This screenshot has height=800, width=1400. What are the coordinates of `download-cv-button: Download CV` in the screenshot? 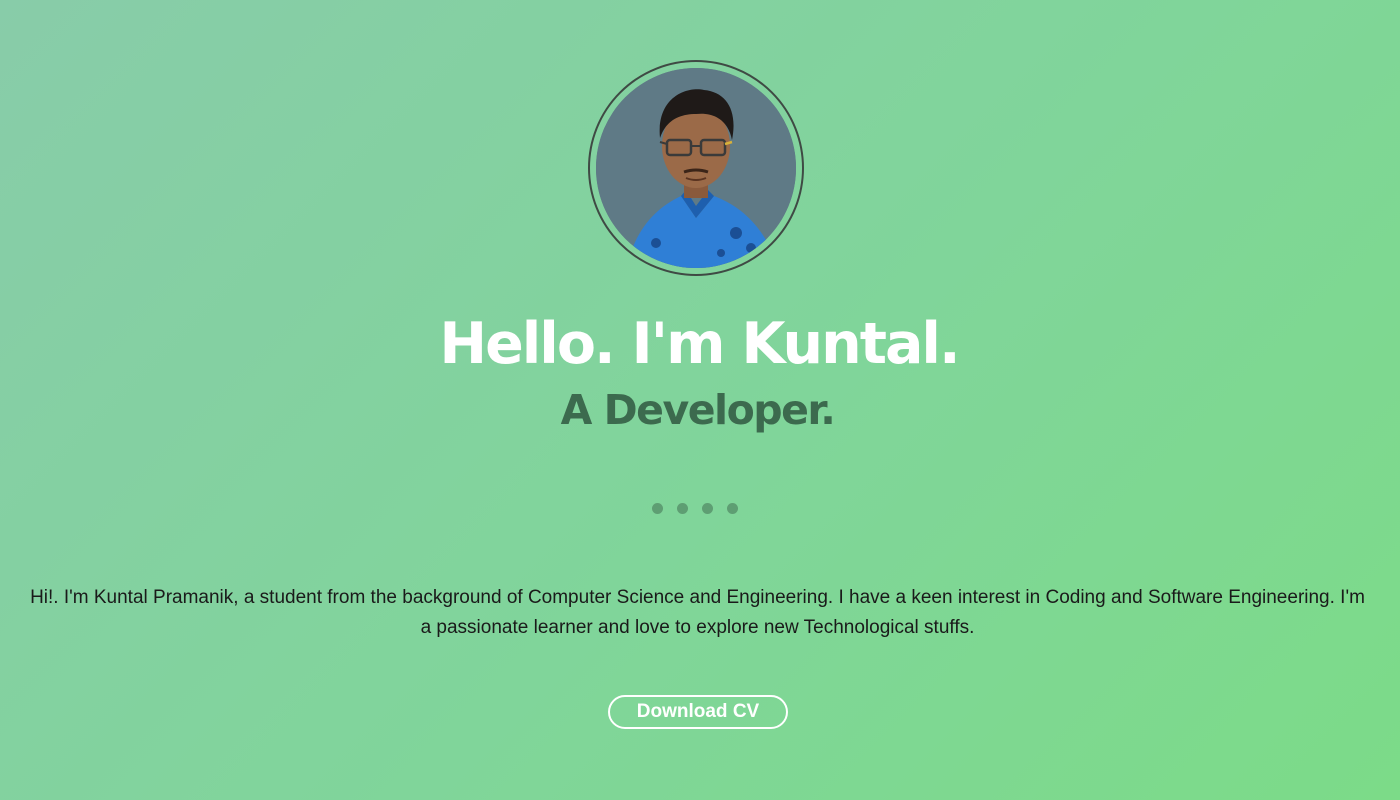 It's located at (698, 712).